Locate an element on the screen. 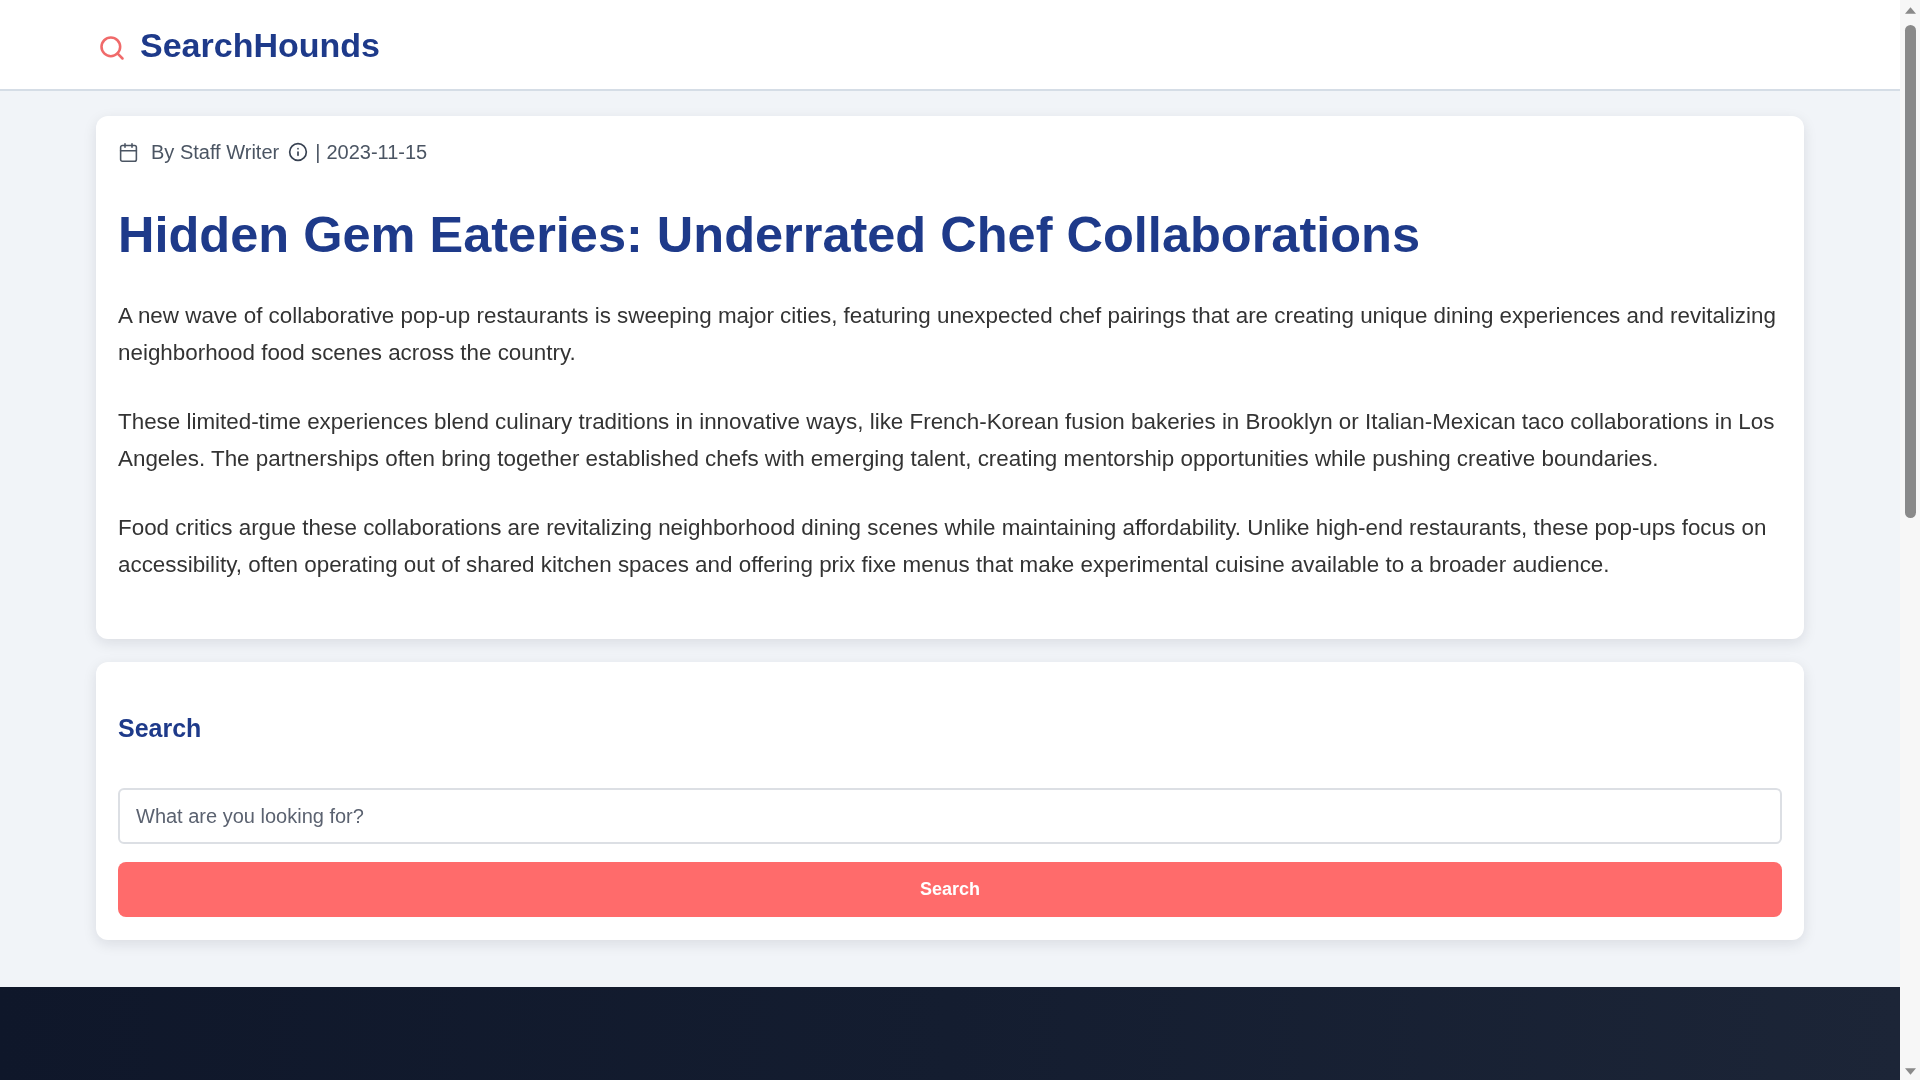 This screenshot has width=1920, height=1080. search-logo-icon is located at coordinates (112, 47).